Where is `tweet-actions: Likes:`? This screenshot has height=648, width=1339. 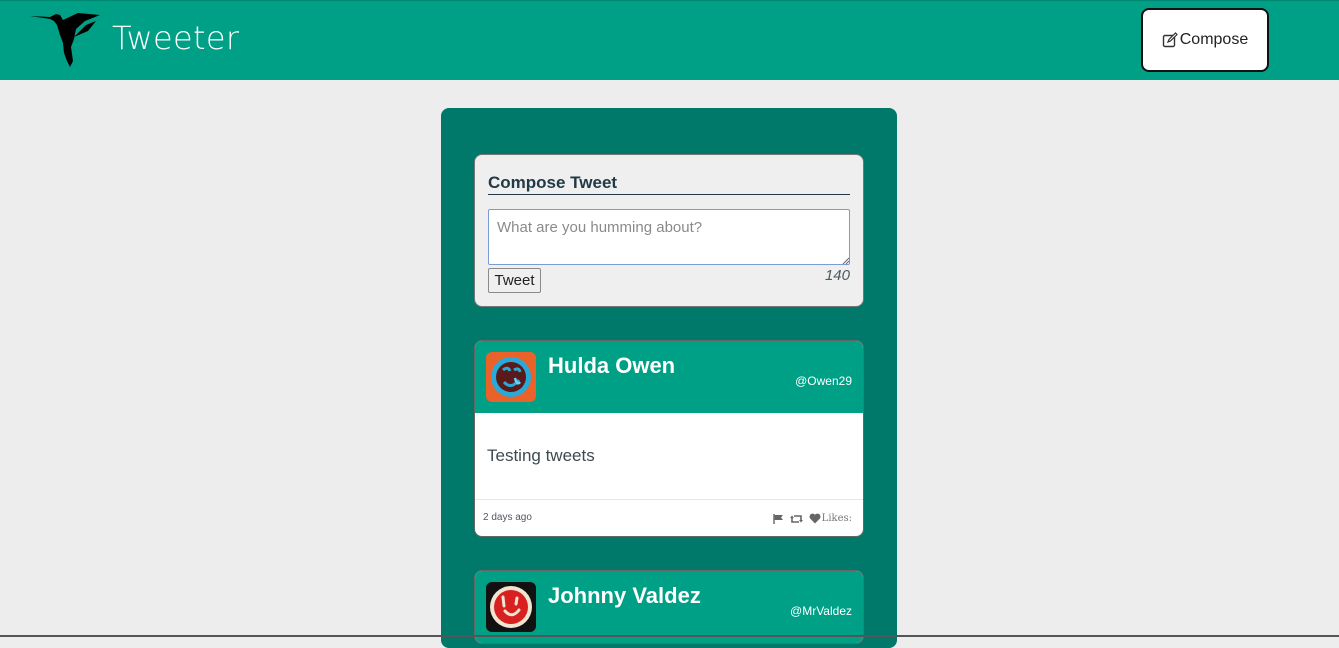 tweet-actions: Likes: is located at coordinates (812, 518).